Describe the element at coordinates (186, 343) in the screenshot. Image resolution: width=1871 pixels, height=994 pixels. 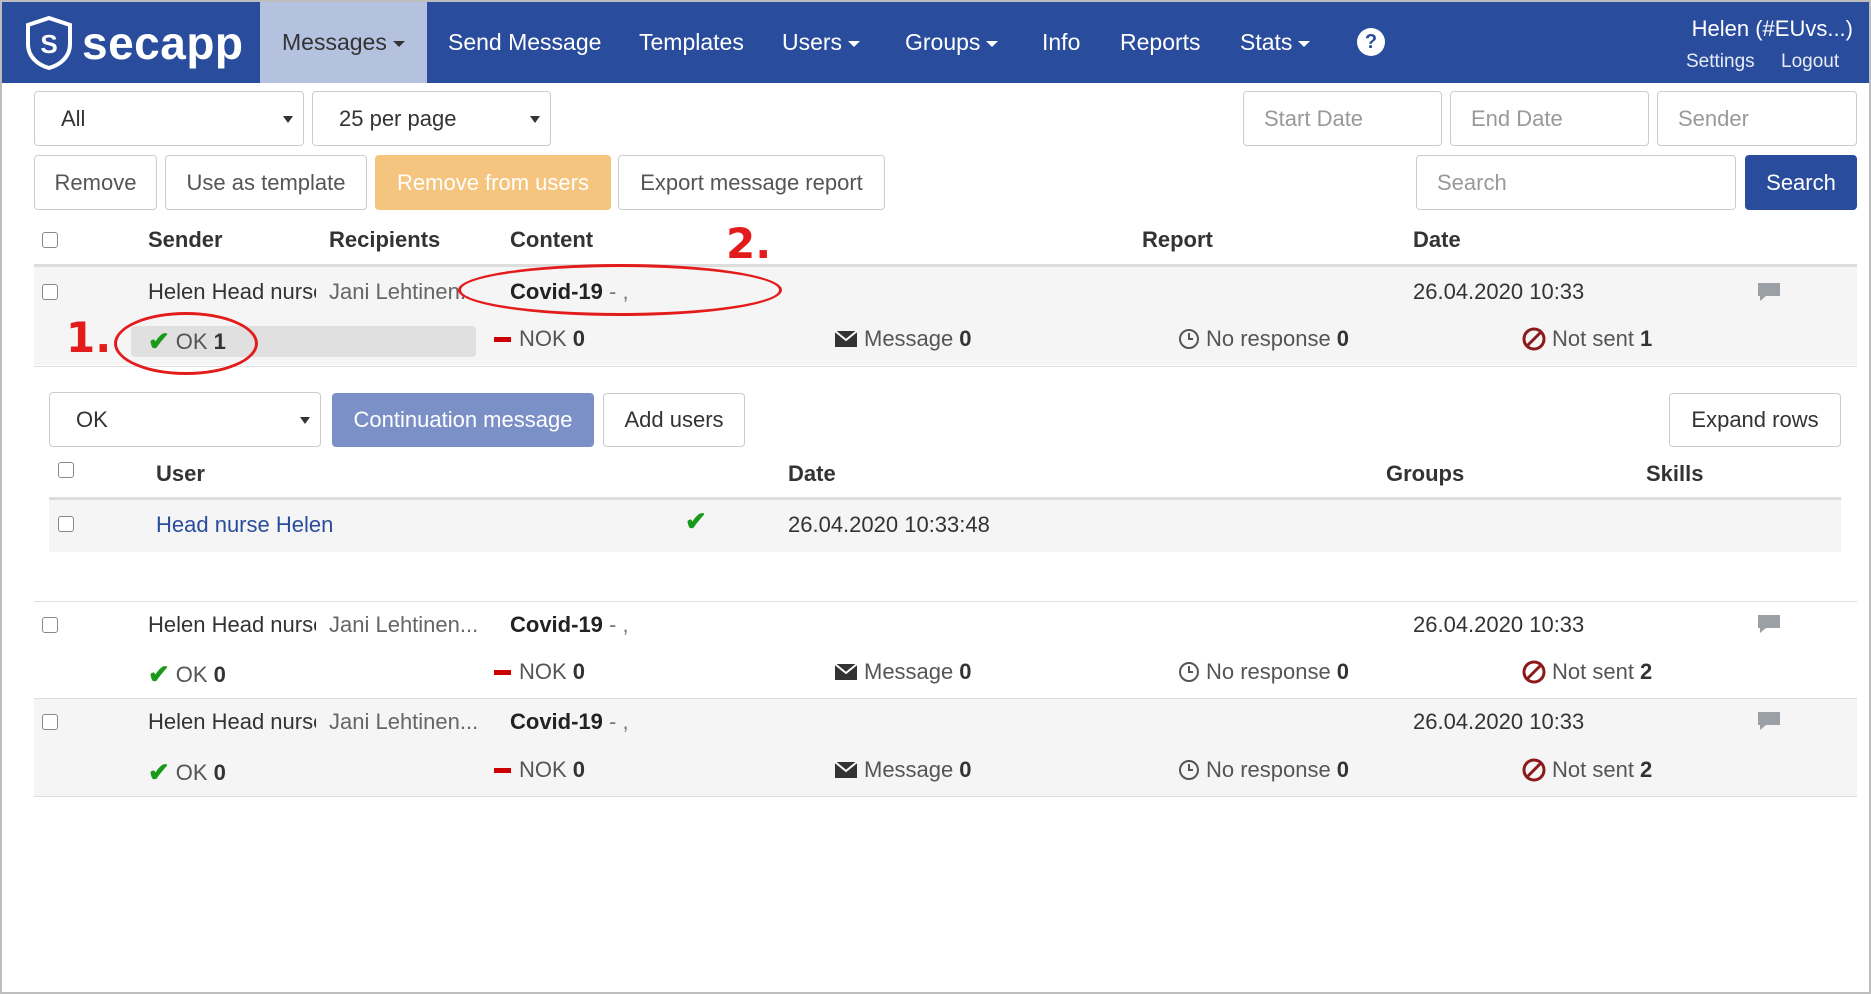
I see `annotation-ellipse-ok` at that location.